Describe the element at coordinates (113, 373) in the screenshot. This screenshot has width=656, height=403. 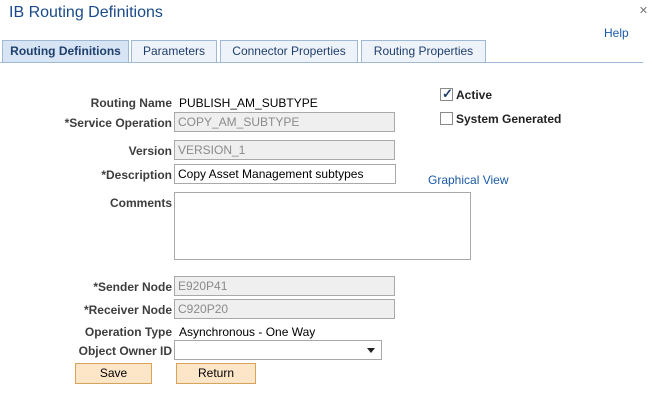
I see `save-button: Save` at that location.